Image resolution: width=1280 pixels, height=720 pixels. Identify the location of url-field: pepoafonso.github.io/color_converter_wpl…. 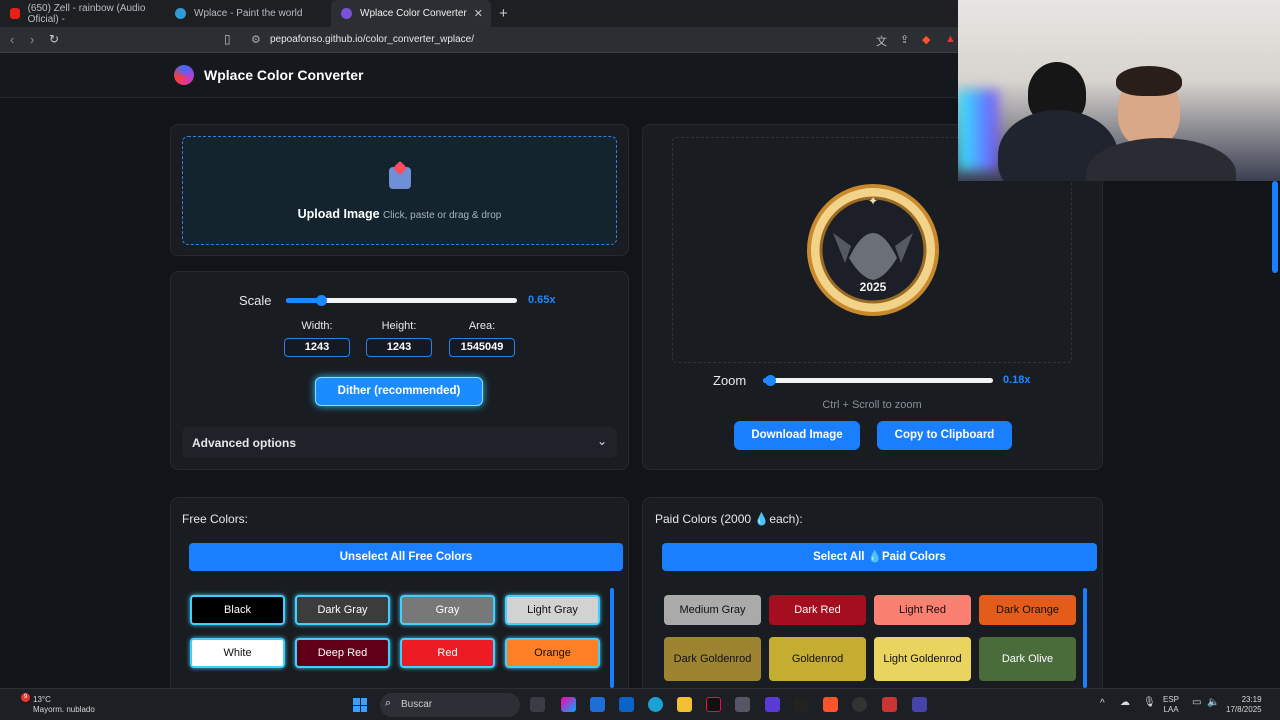
(372, 39).